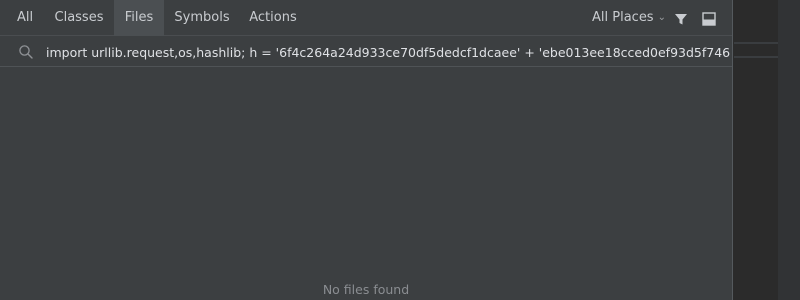 Image resolution: width=800 pixels, height=300 pixels. What do you see at coordinates (202, 18) in the screenshot?
I see `tab-symbols: Symbols` at bounding box center [202, 18].